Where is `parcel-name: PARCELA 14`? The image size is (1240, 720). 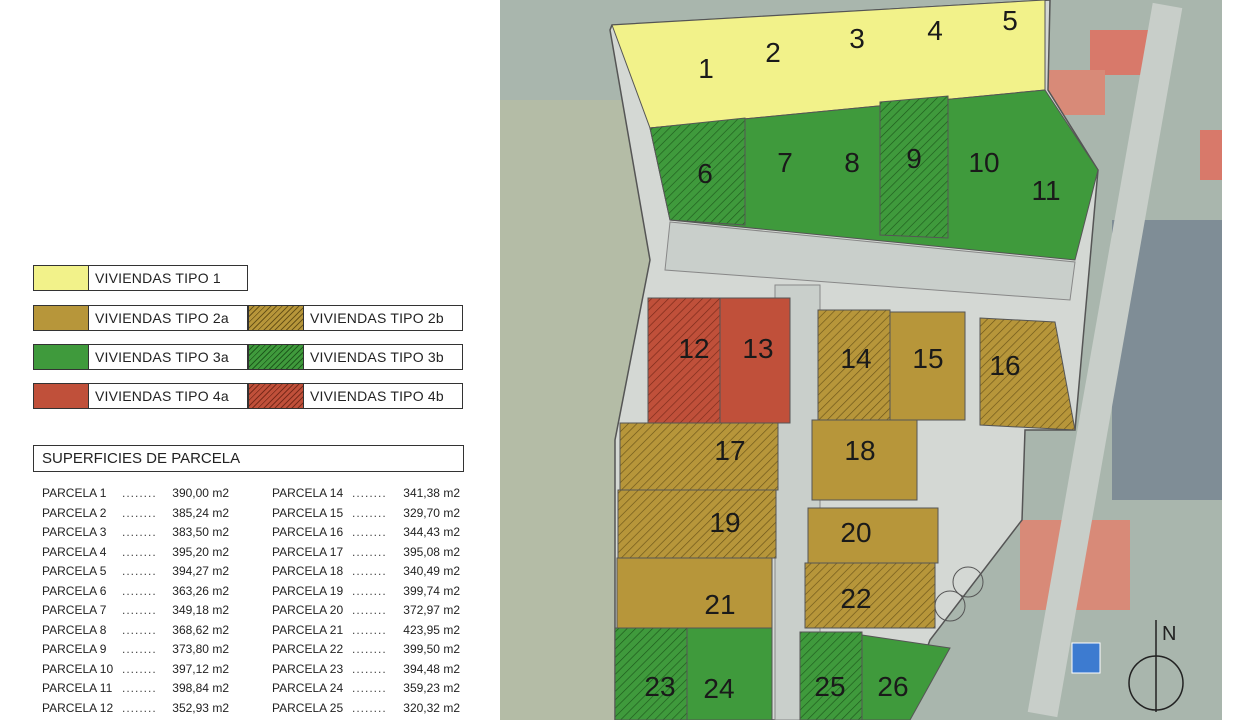
parcel-name: PARCELA 14 is located at coordinates (308, 493).